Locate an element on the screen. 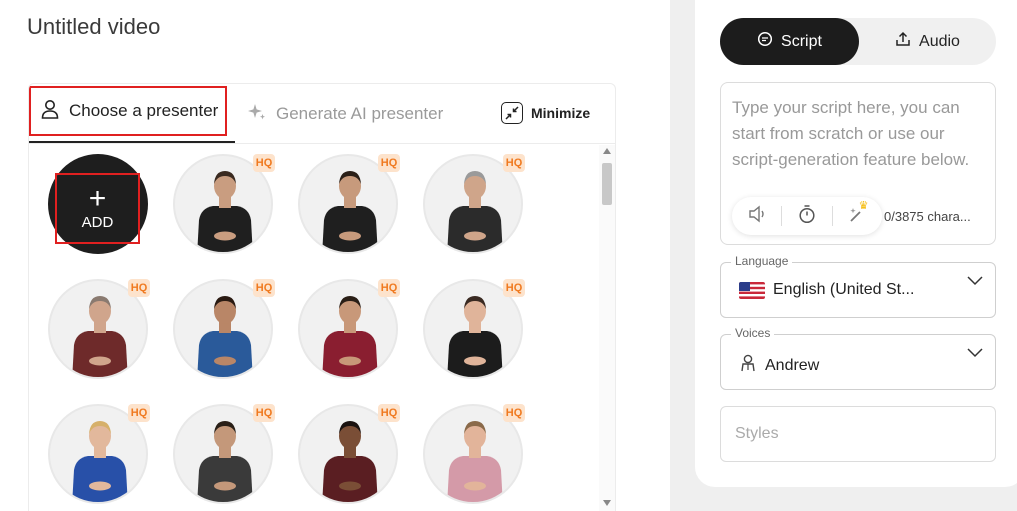 The image size is (1017, 511). us-flag-icon is located at coordinates (752, 290).